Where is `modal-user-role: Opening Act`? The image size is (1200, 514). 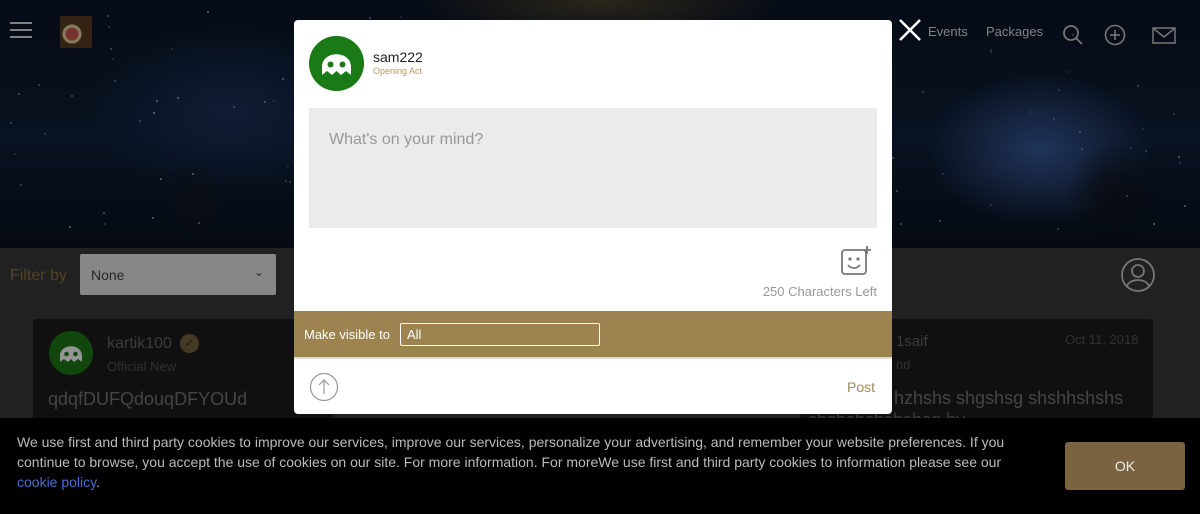
modal-user-role: Opening Act is located at coordinates (398, 71).